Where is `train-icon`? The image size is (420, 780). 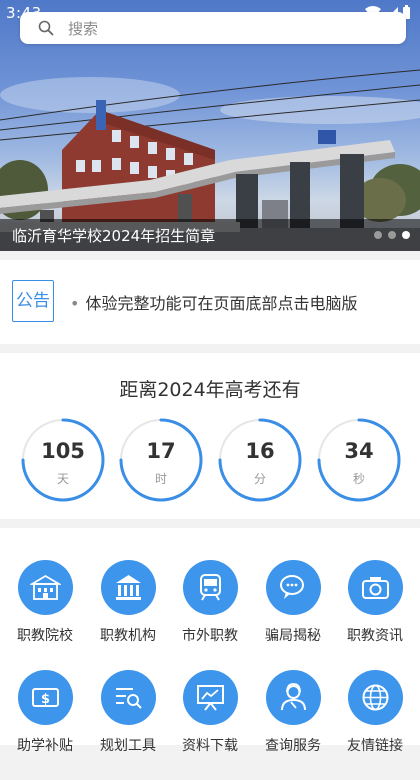
train-icon is located at coordinates (210, 587).